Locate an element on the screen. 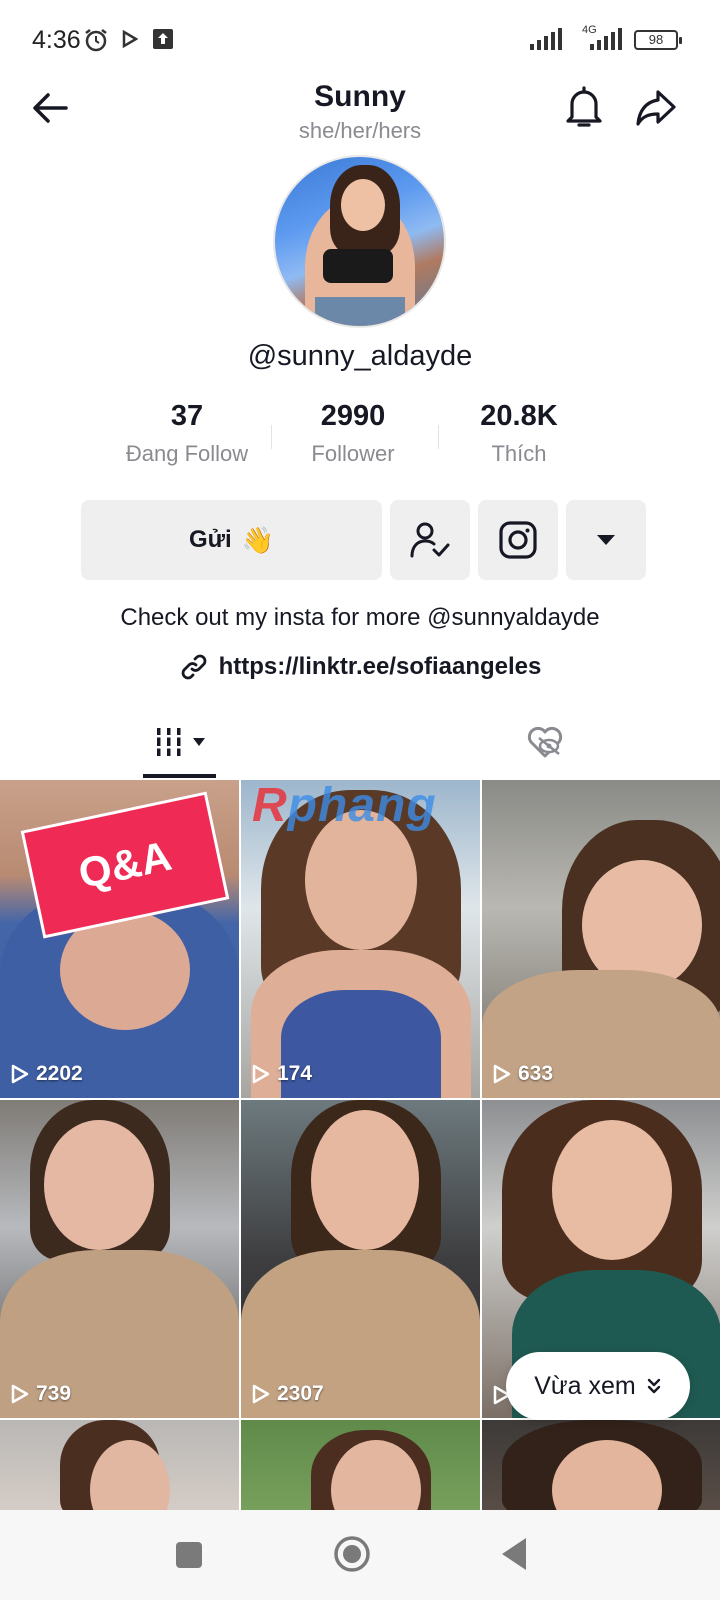  view-count: 2202 is located at coordinates (46, 1074).